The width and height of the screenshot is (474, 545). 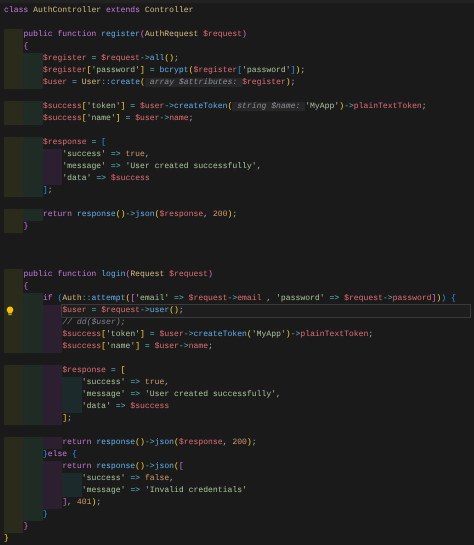 I want to click on code-line: $success['token'] = $user->createToken('MyApp')->plainTextToken;, so click(x=218, y=335).